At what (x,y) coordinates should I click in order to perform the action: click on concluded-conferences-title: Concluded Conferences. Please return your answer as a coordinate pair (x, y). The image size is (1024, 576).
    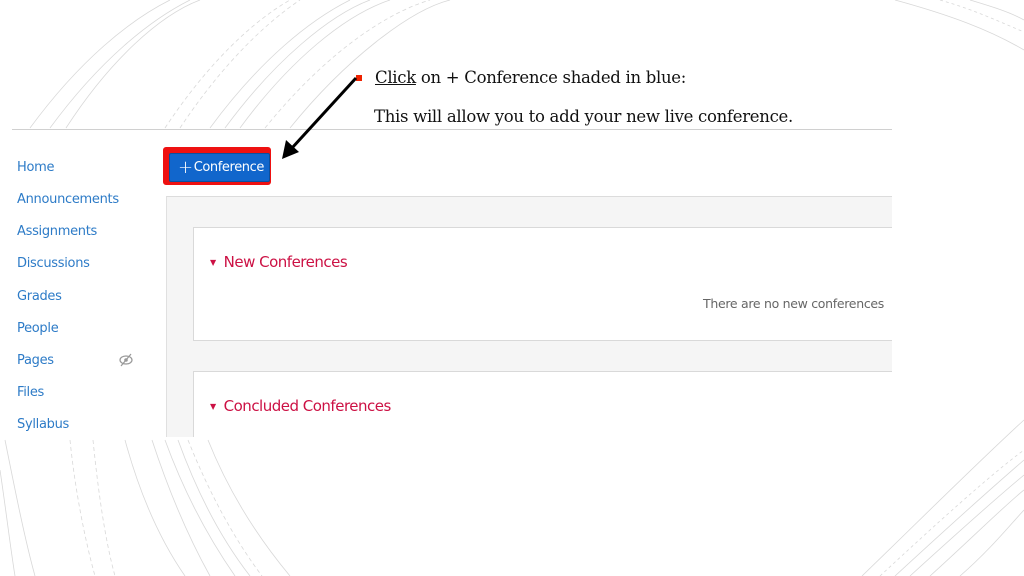
    Looking at the image, I should click on (307, 406).